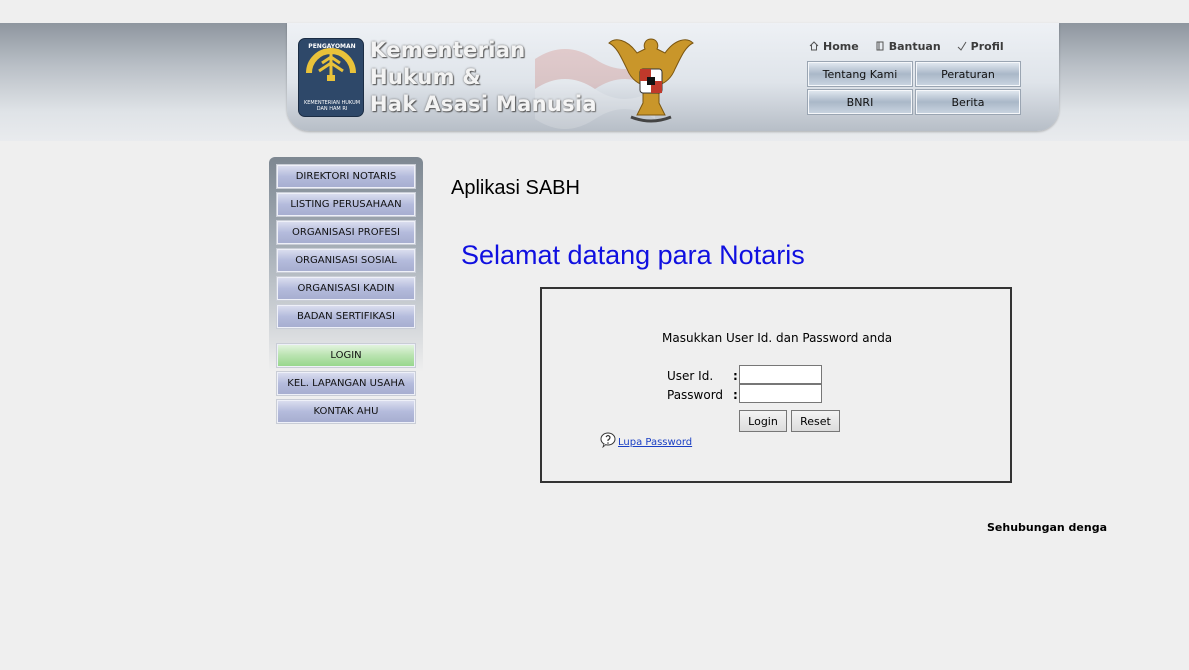  What do you see at coordinates (987, 46) in the screenshot?
I see `profil-link-label: Profil` at bounding box center [987, 46].